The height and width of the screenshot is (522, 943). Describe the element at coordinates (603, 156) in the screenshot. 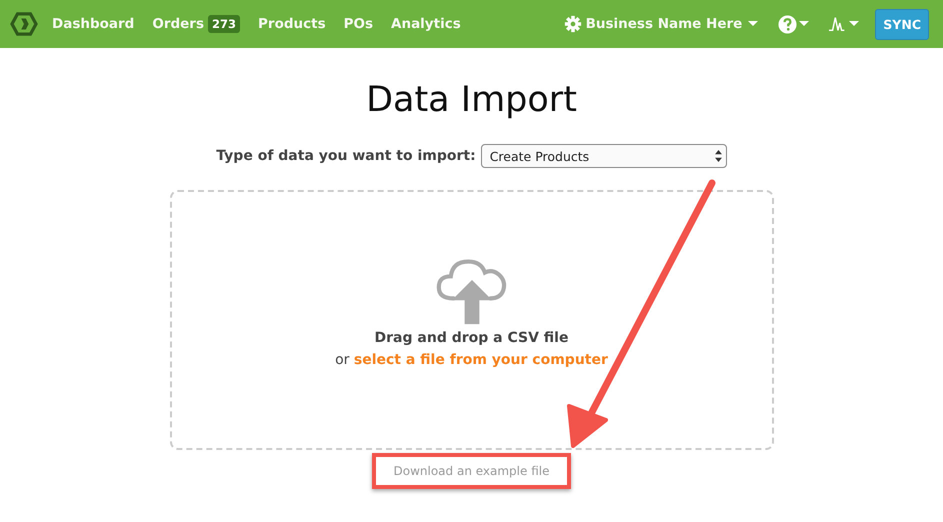

I see `import-type-select: Create Products` at that location.